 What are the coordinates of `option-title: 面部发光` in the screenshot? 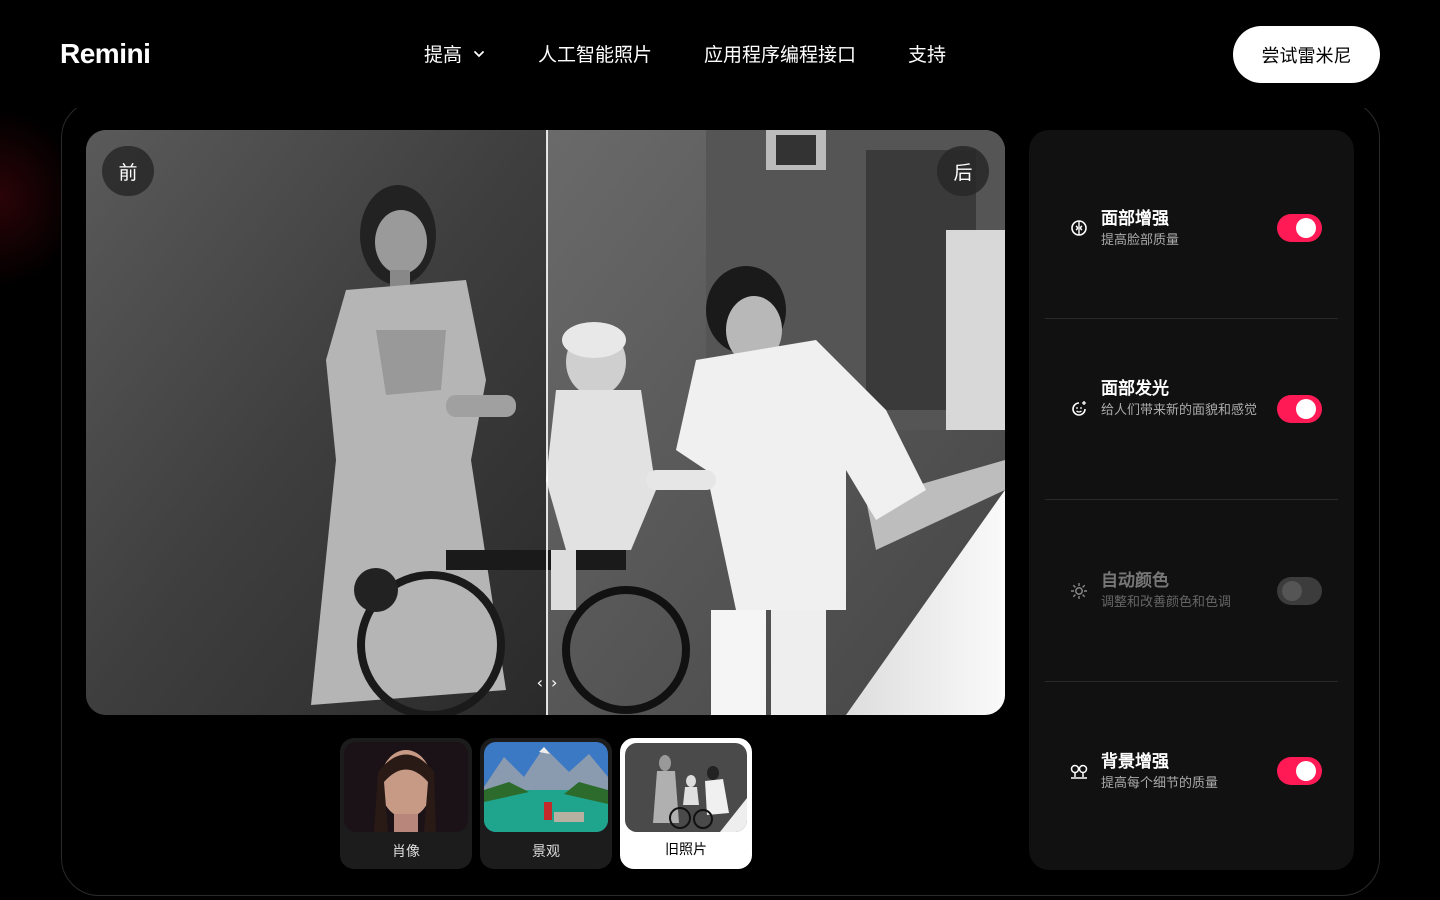 It's located at (1135, 389).